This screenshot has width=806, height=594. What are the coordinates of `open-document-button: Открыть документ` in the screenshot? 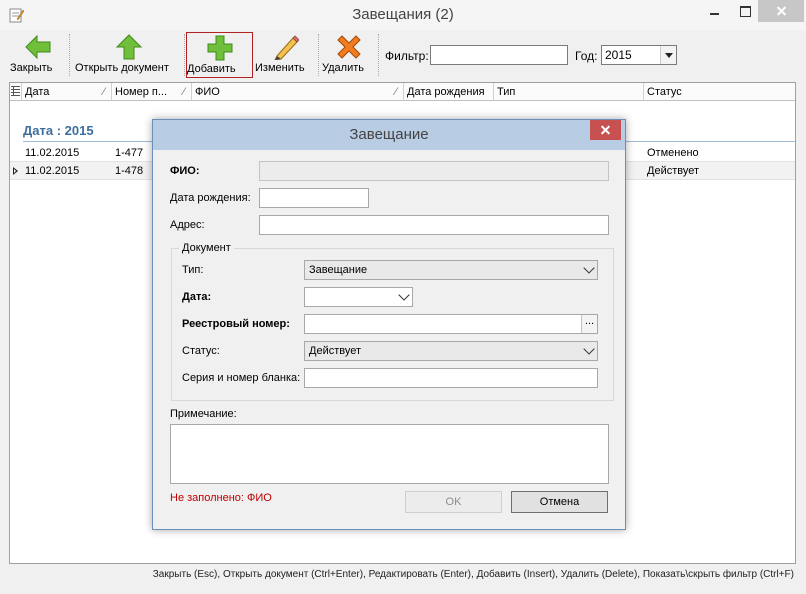 It's located at (129, 55).